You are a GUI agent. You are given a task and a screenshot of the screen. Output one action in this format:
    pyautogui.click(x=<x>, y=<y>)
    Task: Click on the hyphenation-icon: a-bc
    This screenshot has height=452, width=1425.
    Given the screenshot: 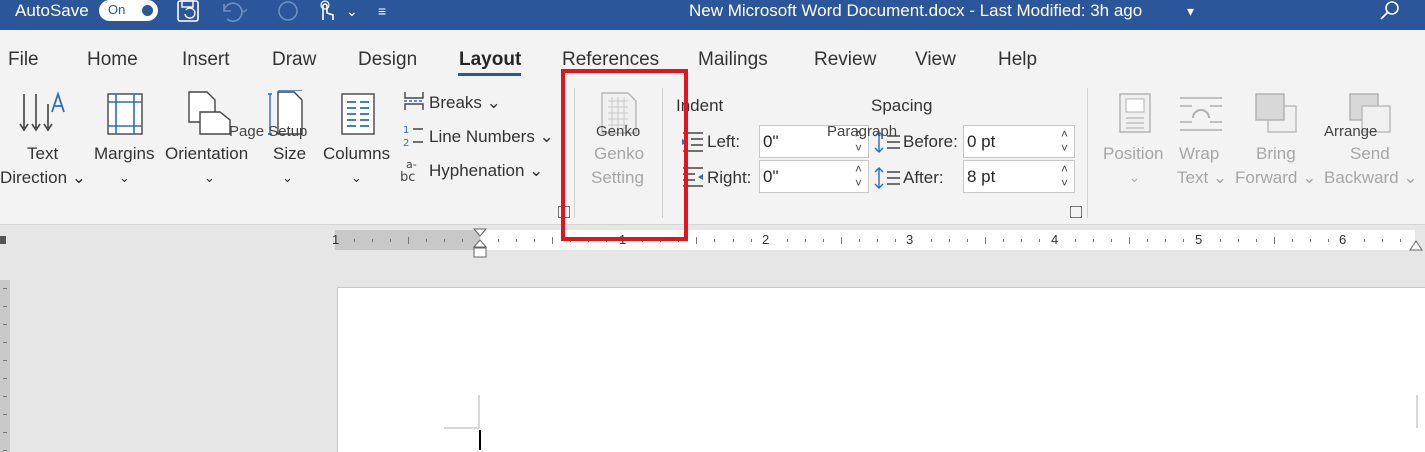 What is the action you would take?
    pyautogui.click(x=413, y=173)
    